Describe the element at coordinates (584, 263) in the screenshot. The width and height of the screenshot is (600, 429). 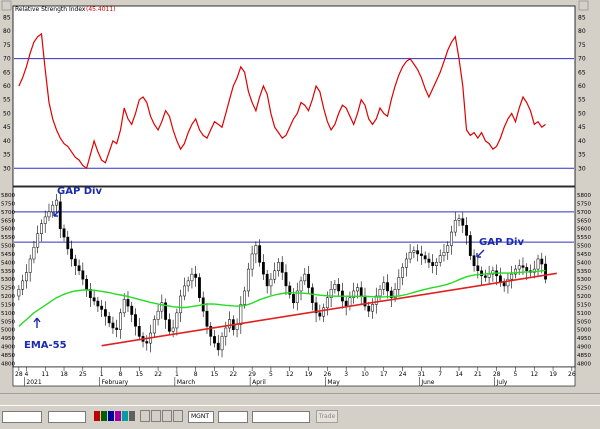
I see `price-tick-label-right: 5400` at that location.